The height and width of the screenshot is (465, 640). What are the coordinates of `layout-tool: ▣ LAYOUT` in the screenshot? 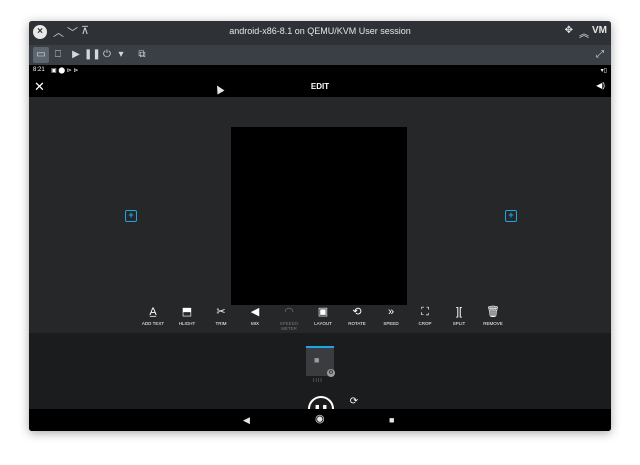 It's located at (323, 315).